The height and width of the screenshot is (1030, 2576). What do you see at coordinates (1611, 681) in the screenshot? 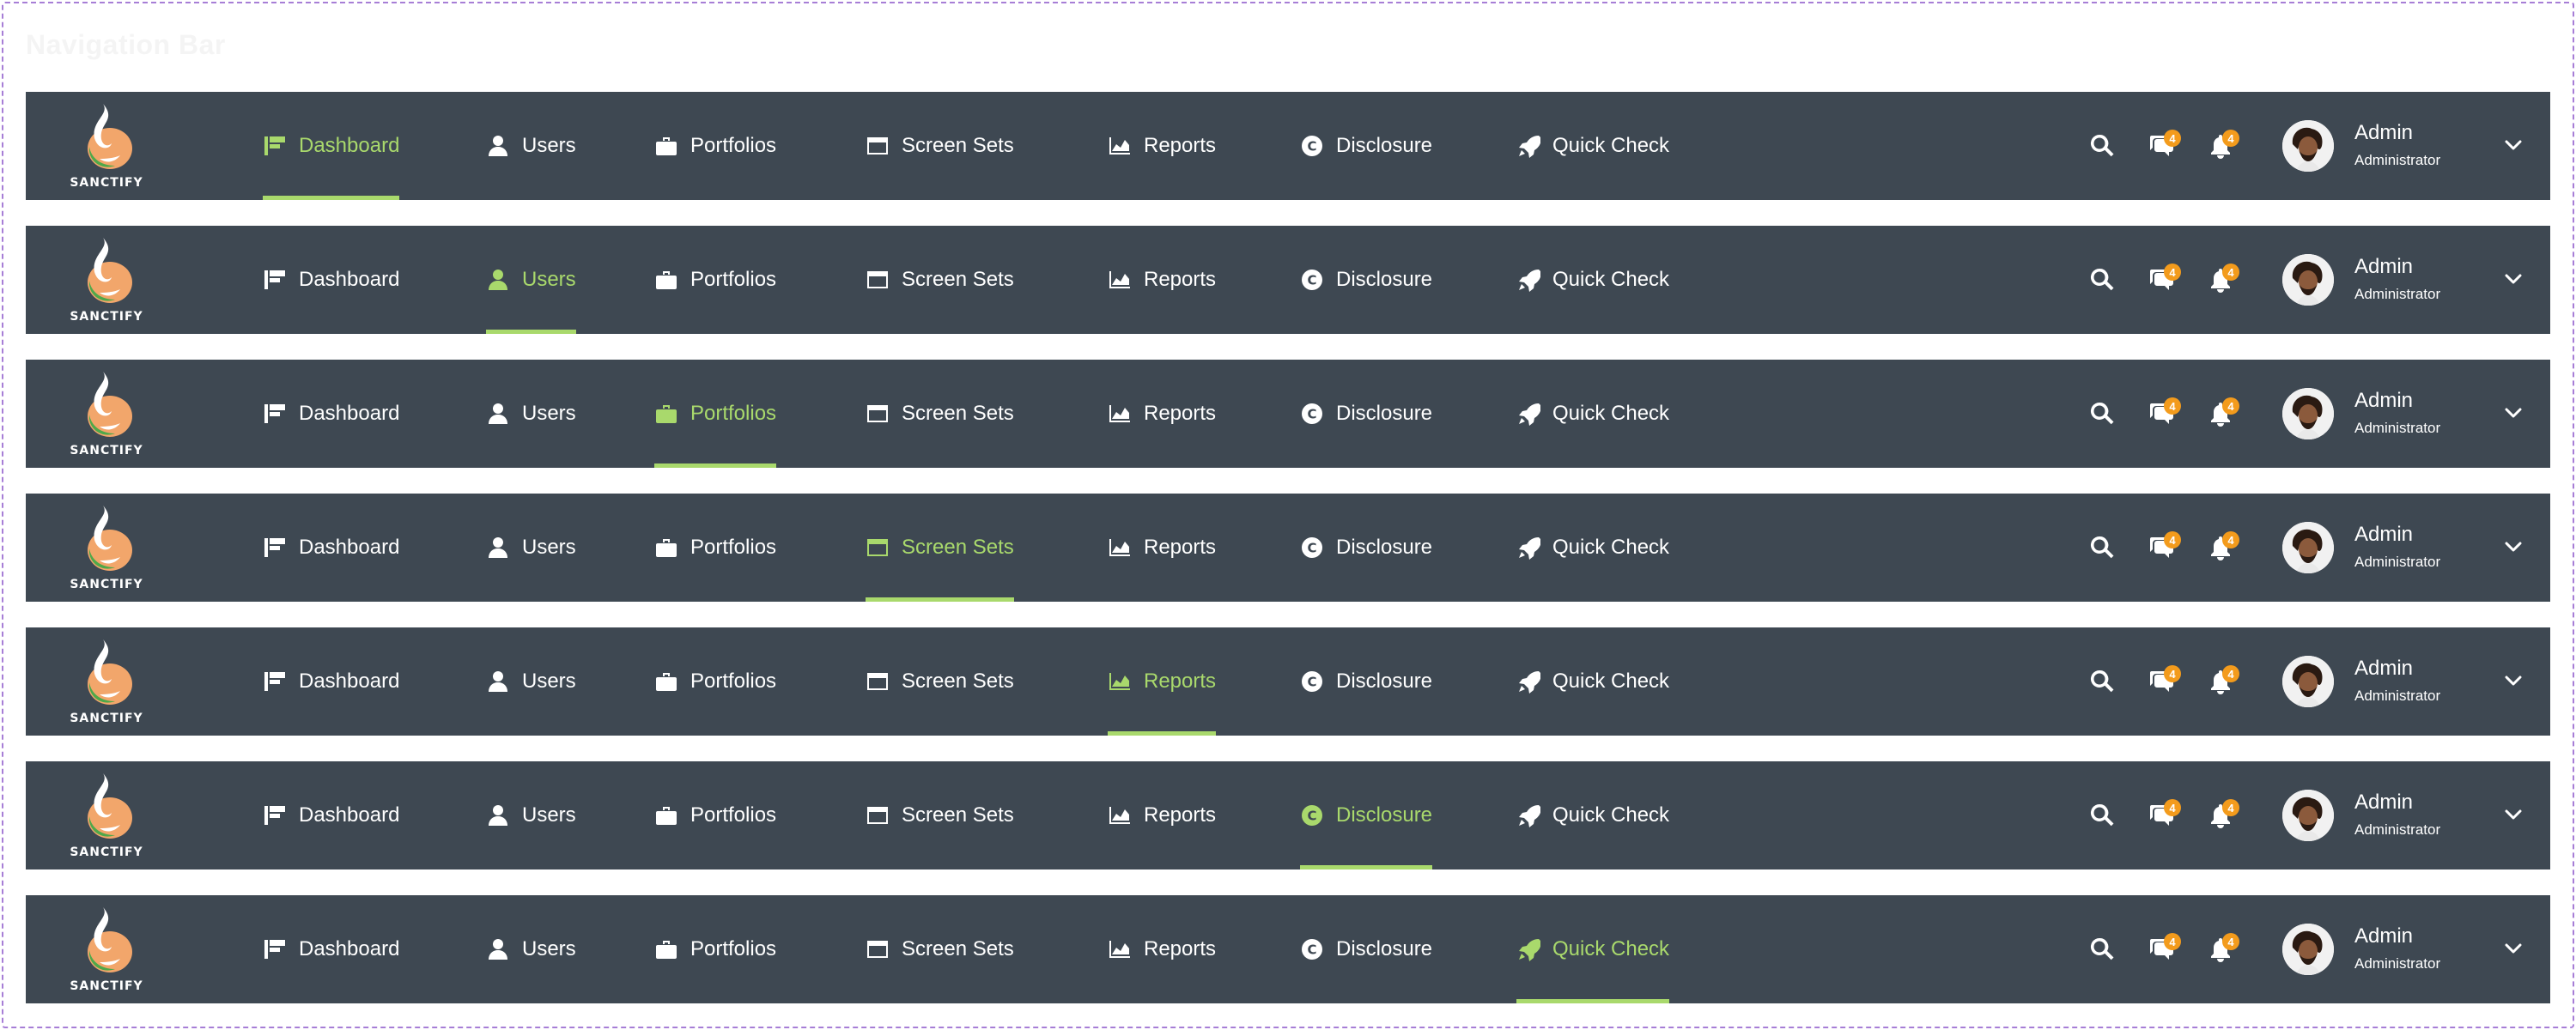
I see `nav-item-label: Quick Check` at bounding box center [1611, 681].